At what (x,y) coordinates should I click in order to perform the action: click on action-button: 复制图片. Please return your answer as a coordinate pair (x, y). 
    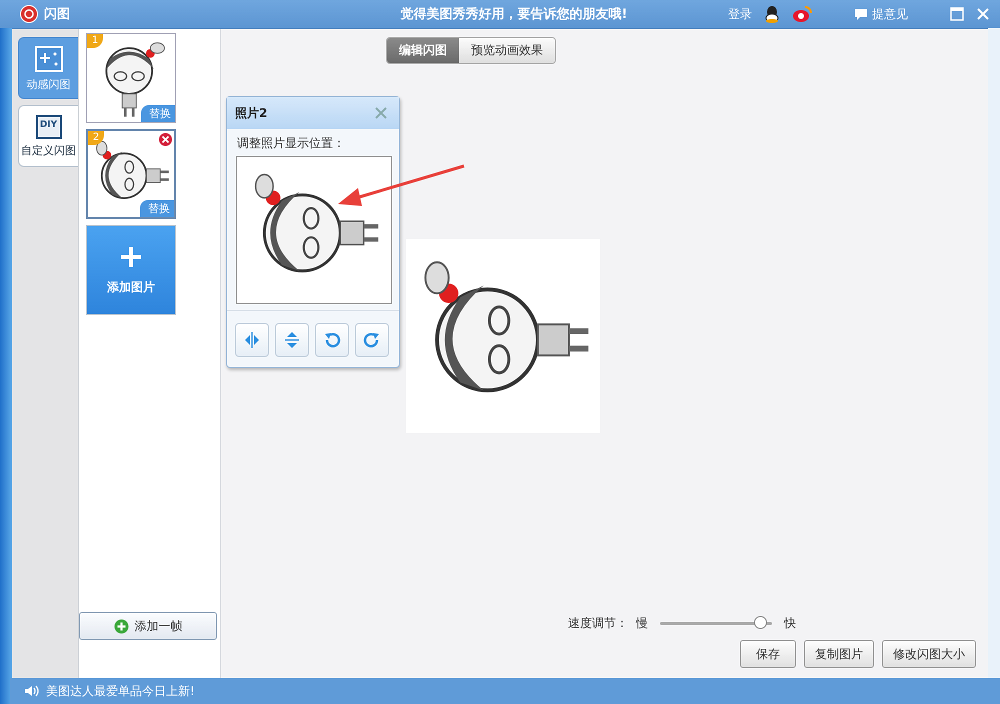
    Looking at the image, I should click on (839, 654).